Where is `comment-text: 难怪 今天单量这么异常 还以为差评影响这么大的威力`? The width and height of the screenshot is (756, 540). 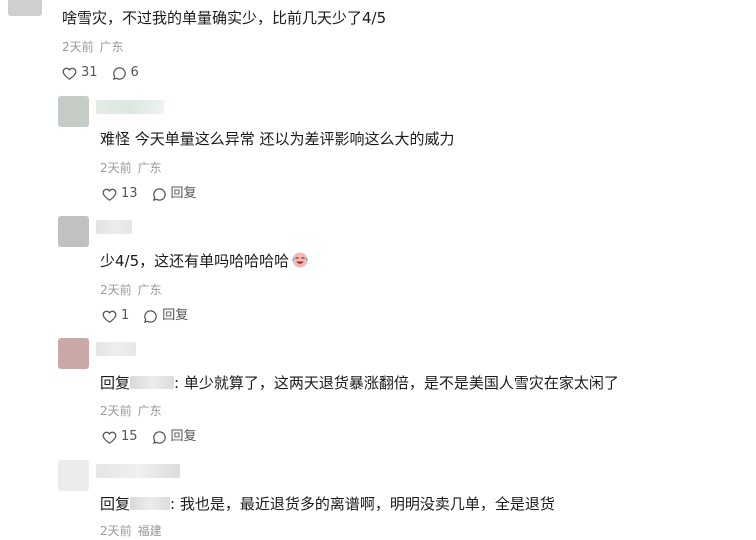 comment-text: 难怪 今天单量这么异常 还以为差评影响这么大的威力 is located at coordinates (277, 139).